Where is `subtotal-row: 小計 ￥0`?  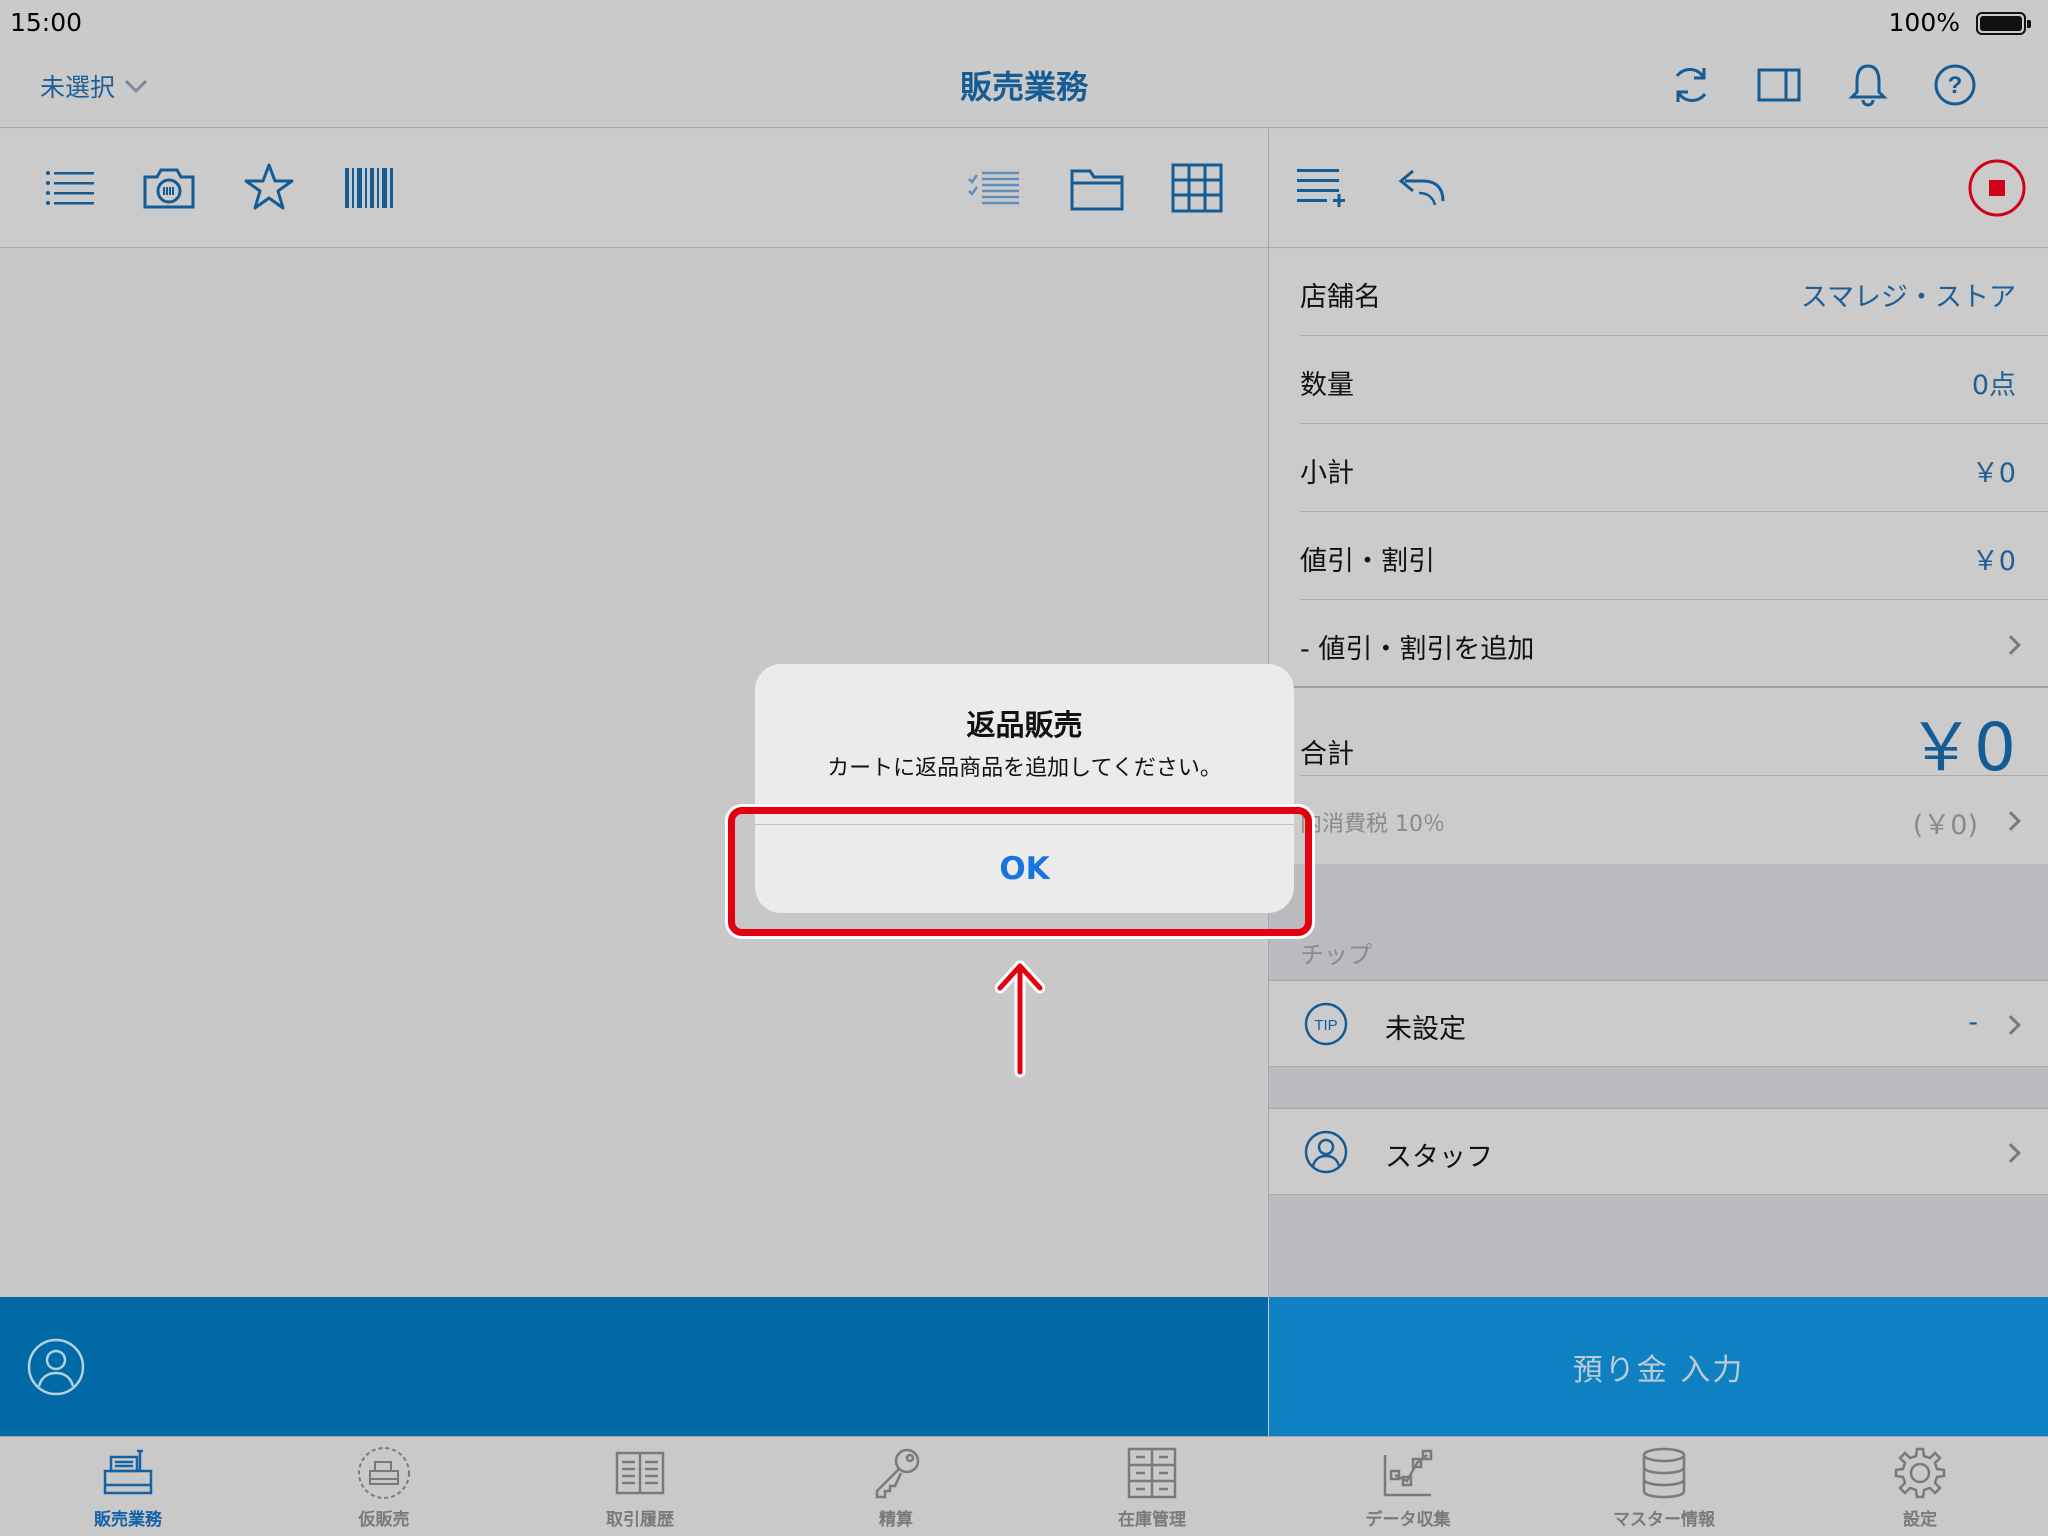 subtotal-row: 小計 ￥0 is located at coordinates (1658, 468).